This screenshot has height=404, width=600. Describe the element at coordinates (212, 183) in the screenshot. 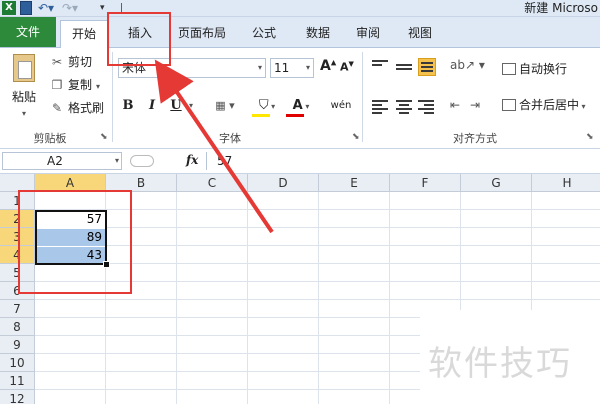

I see `column-header-c: C` at that location.